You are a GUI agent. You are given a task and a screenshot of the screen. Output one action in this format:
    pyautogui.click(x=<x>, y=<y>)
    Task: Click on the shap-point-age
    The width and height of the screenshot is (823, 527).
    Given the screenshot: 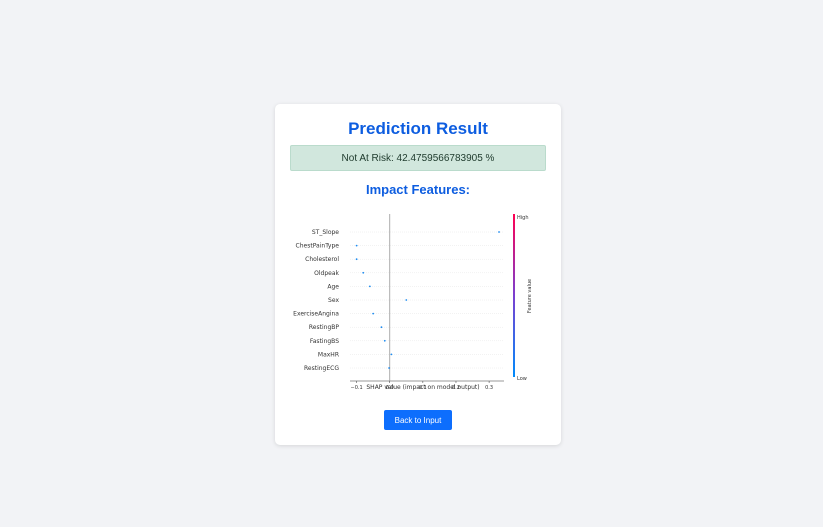 What is the action you would take?
    pyautogui.click(x=369, y=286)
    